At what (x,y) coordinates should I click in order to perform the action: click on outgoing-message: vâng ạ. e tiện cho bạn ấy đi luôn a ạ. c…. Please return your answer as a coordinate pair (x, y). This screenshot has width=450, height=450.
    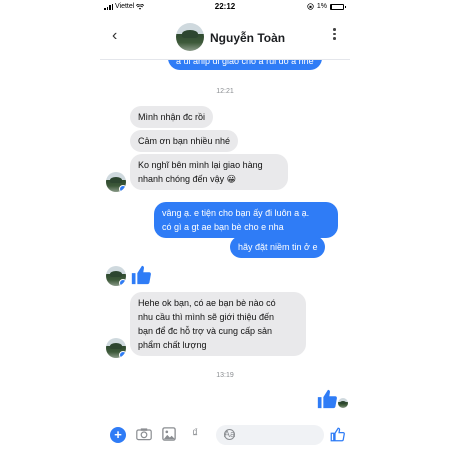
    Looking at the image, I should click on (246, 220).